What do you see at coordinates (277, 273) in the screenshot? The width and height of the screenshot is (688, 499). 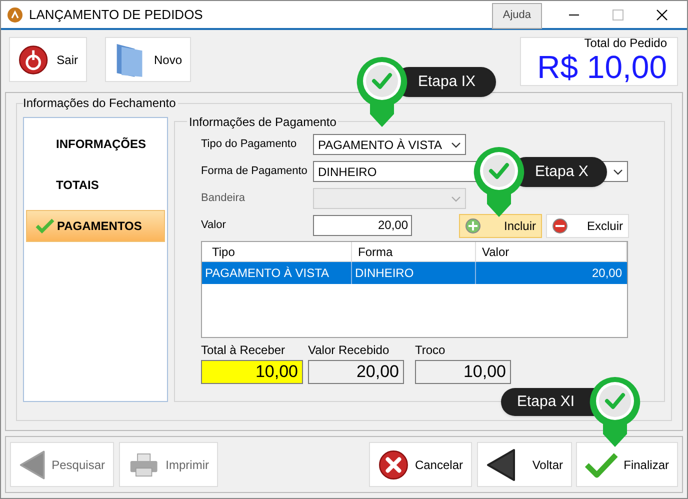 I see `table-cell: PAGAMENTO À VISTA` at bounding box center [277, 273].